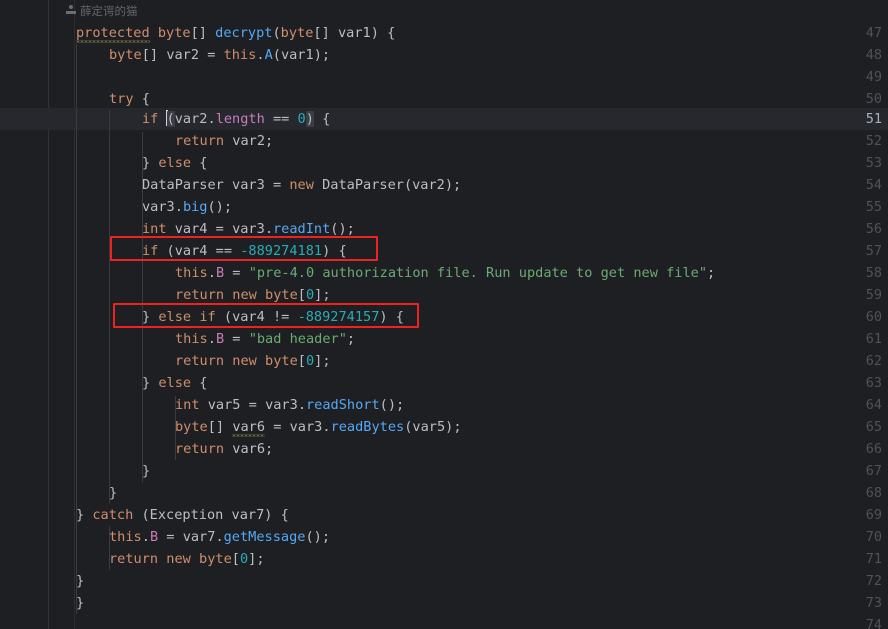  I want to click on keyword-byte-59: byte, so click(281, 295).